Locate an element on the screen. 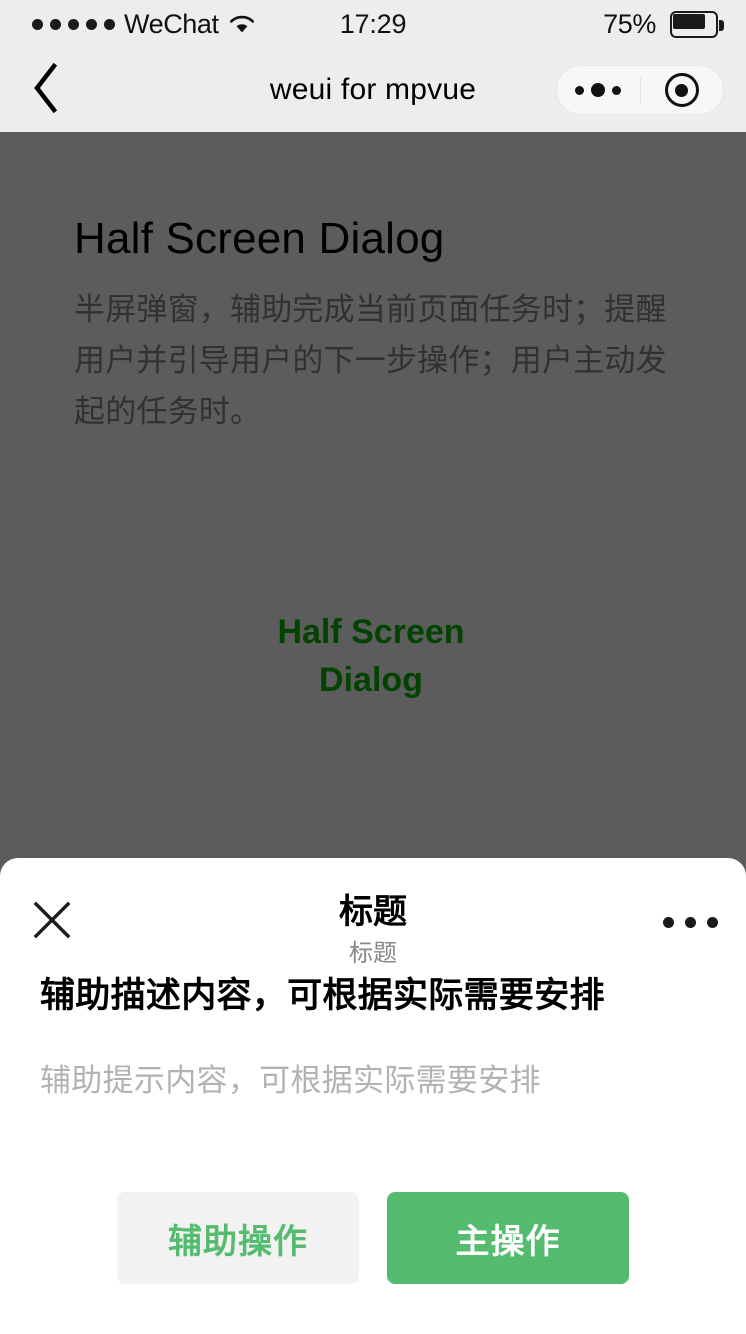 This screenshot has width=746, height=1334. battery-icon is located at coordinates (697, 24).